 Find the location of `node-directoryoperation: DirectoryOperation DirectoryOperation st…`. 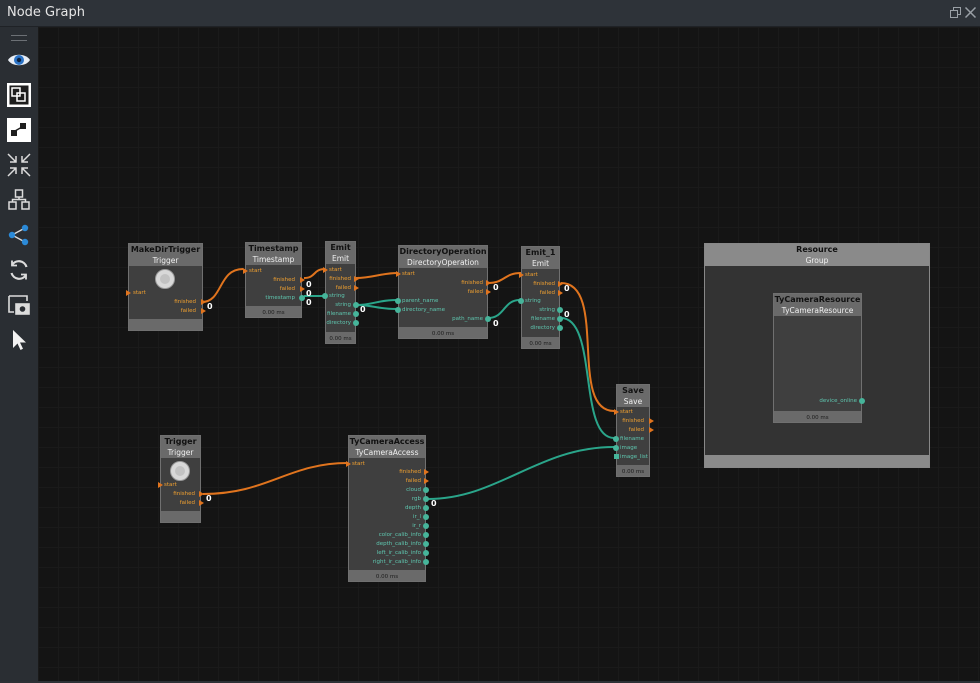

node-directoryoperation: DirectoryOperation DirectoryOperation st… is located at coordinates (447, 292).